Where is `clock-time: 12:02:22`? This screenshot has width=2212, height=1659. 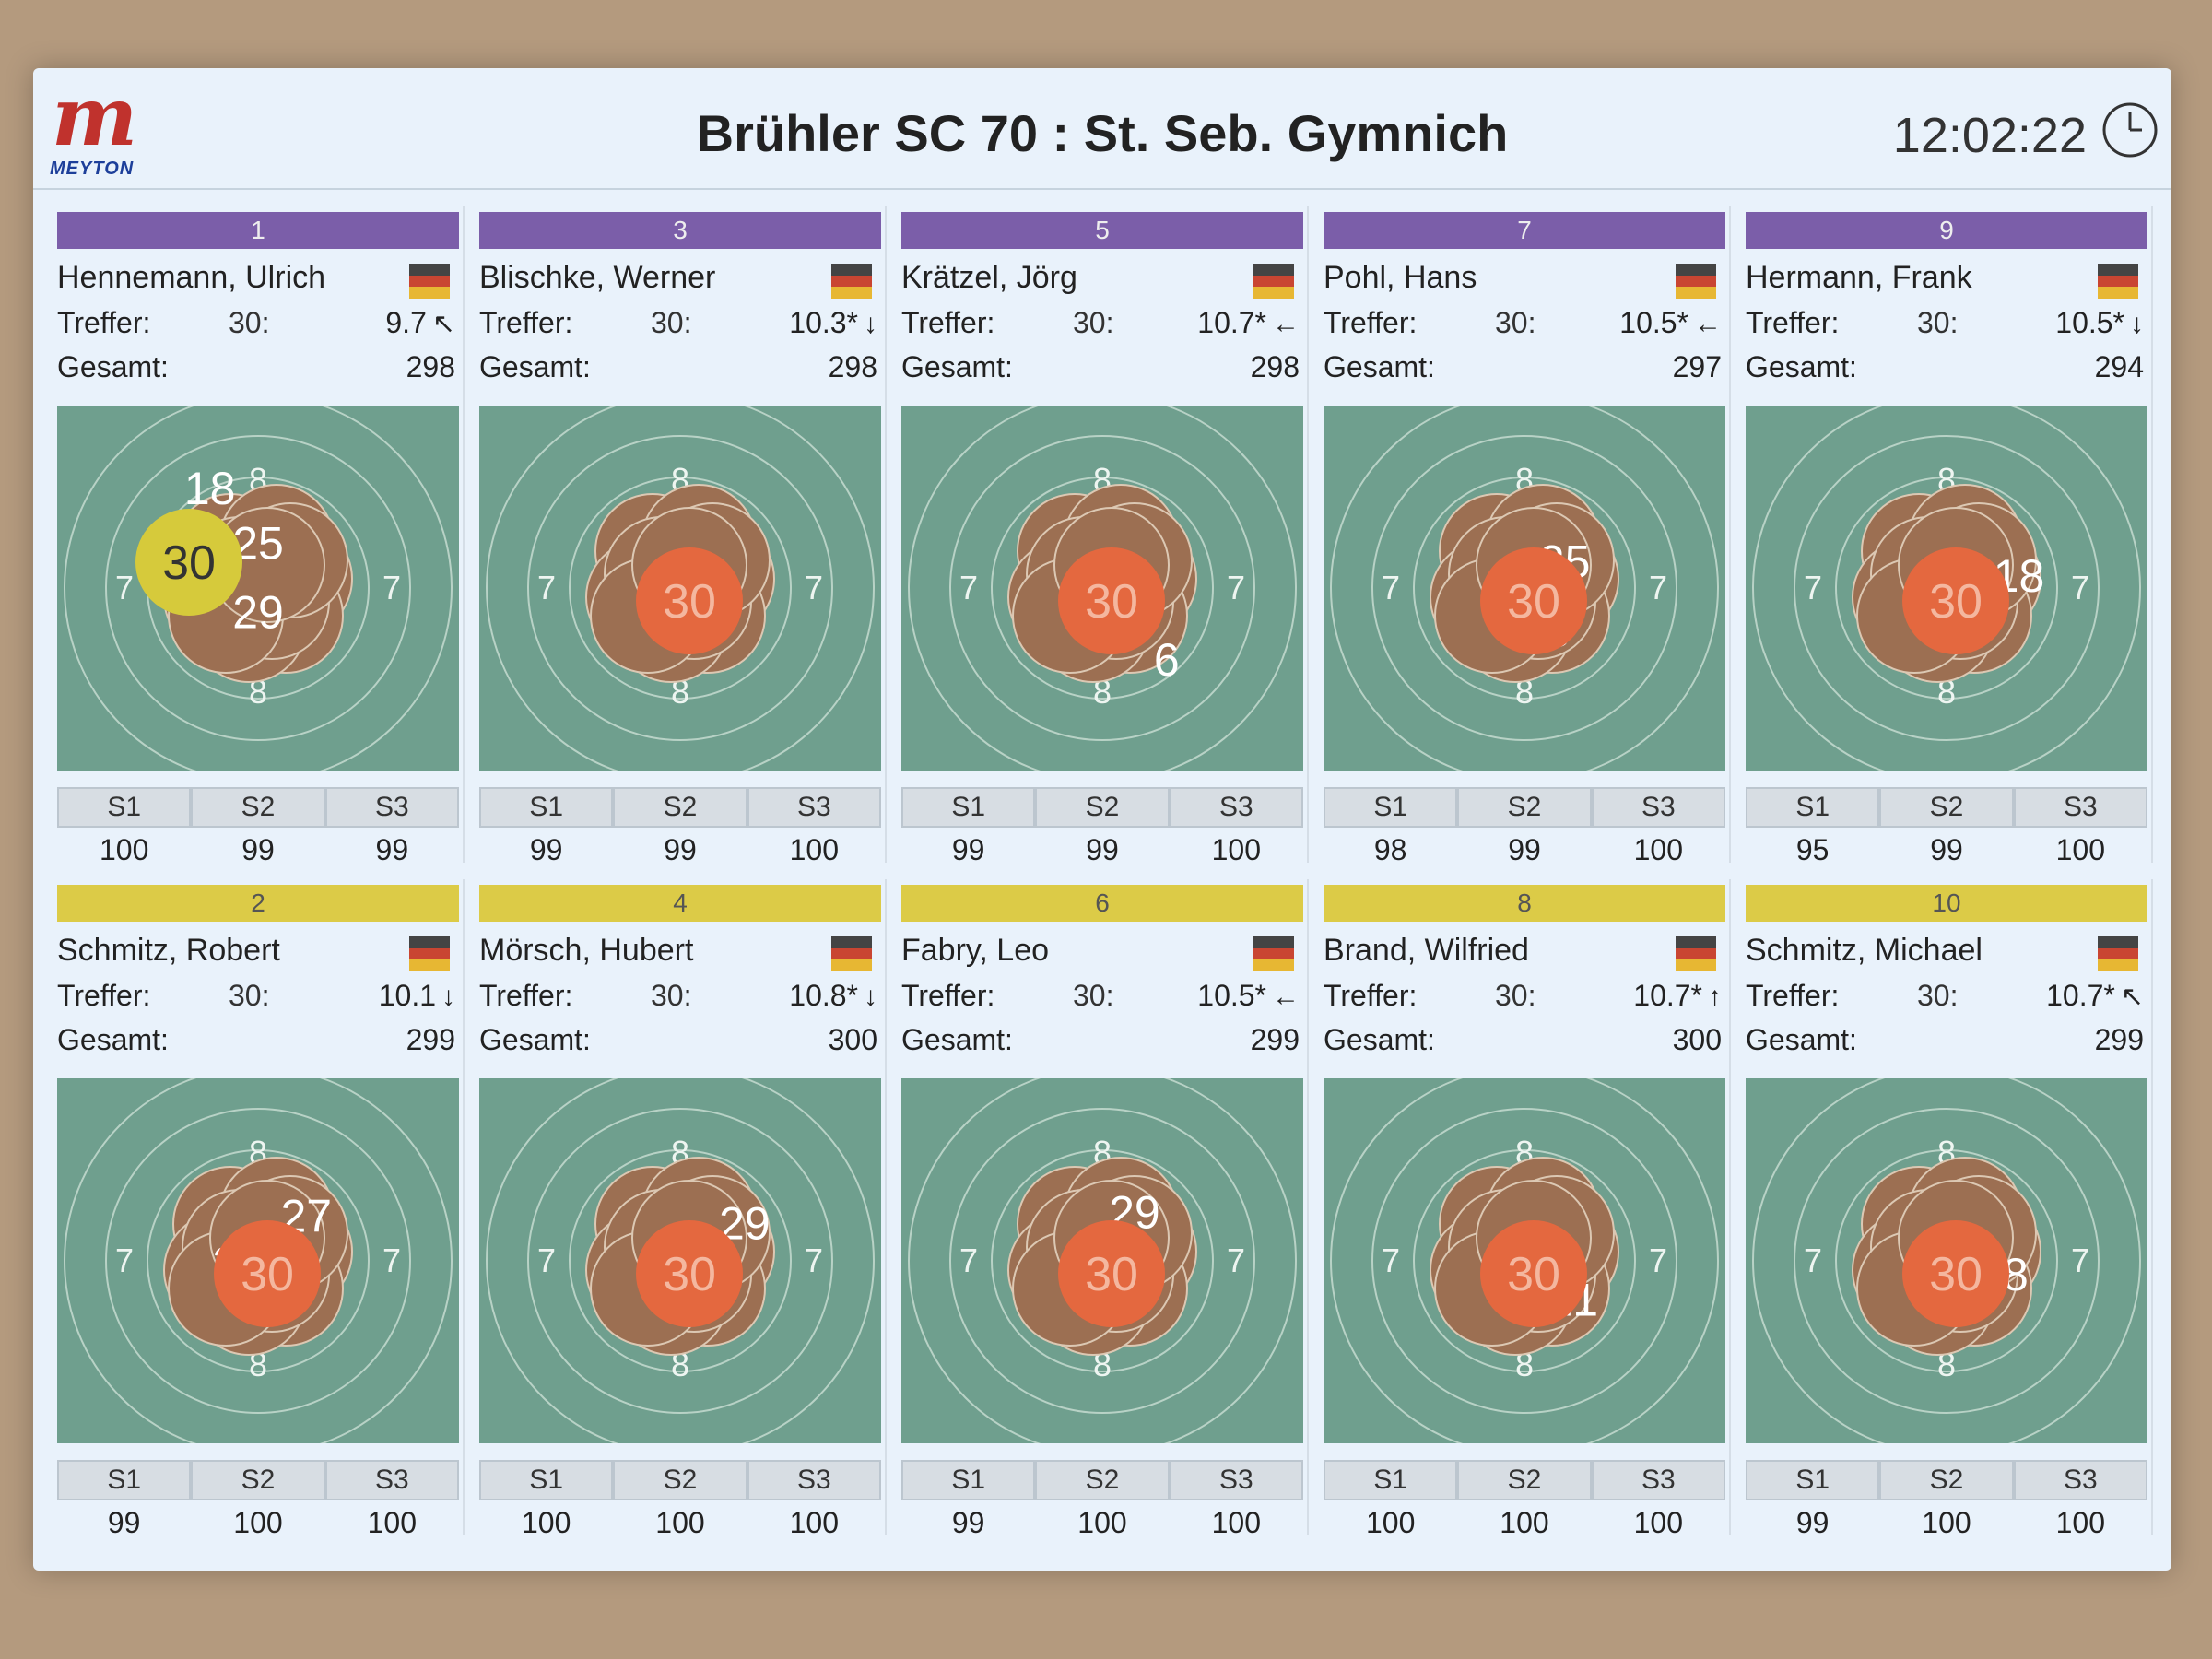 clock-time: 12:02:22 is located at coordinates (1989, 135).